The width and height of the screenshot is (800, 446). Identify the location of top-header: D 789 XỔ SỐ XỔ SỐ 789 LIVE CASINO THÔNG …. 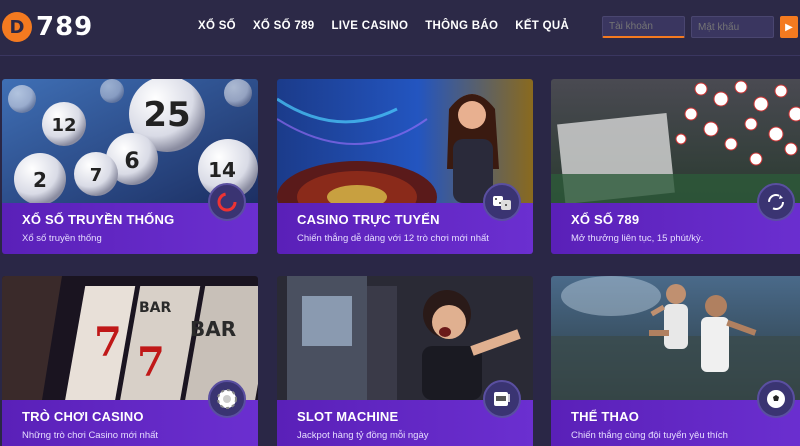
(400, 28).